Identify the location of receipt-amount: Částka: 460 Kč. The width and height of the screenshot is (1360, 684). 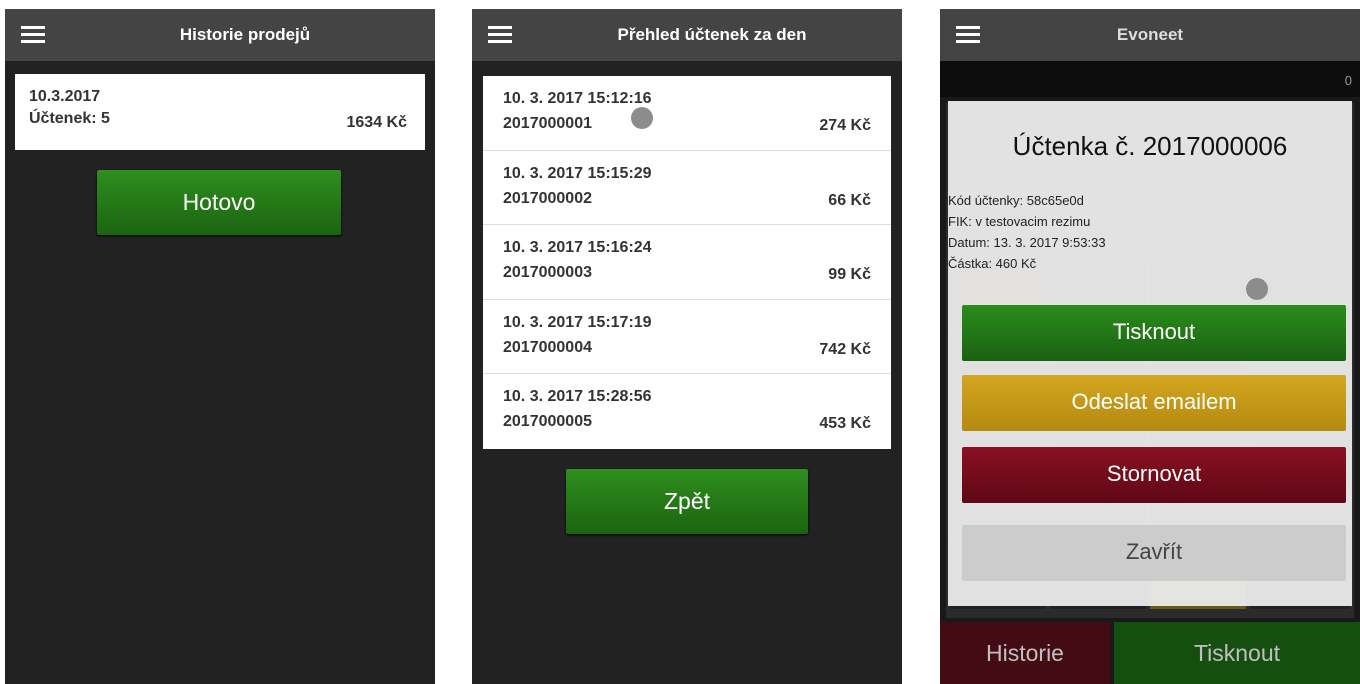
(992, 263).